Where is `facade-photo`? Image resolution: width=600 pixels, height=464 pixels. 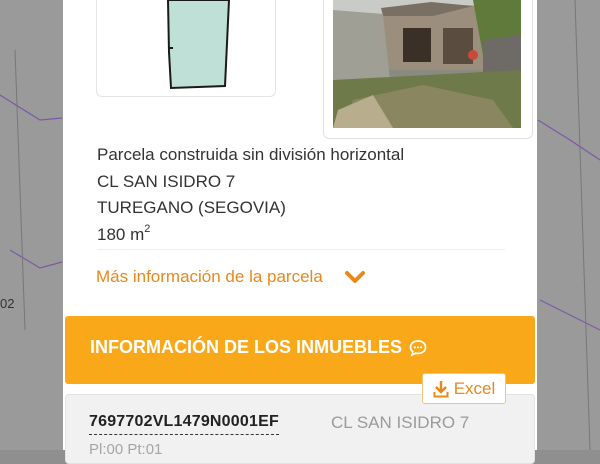 facade-photo is located at coordinates (427, 64).